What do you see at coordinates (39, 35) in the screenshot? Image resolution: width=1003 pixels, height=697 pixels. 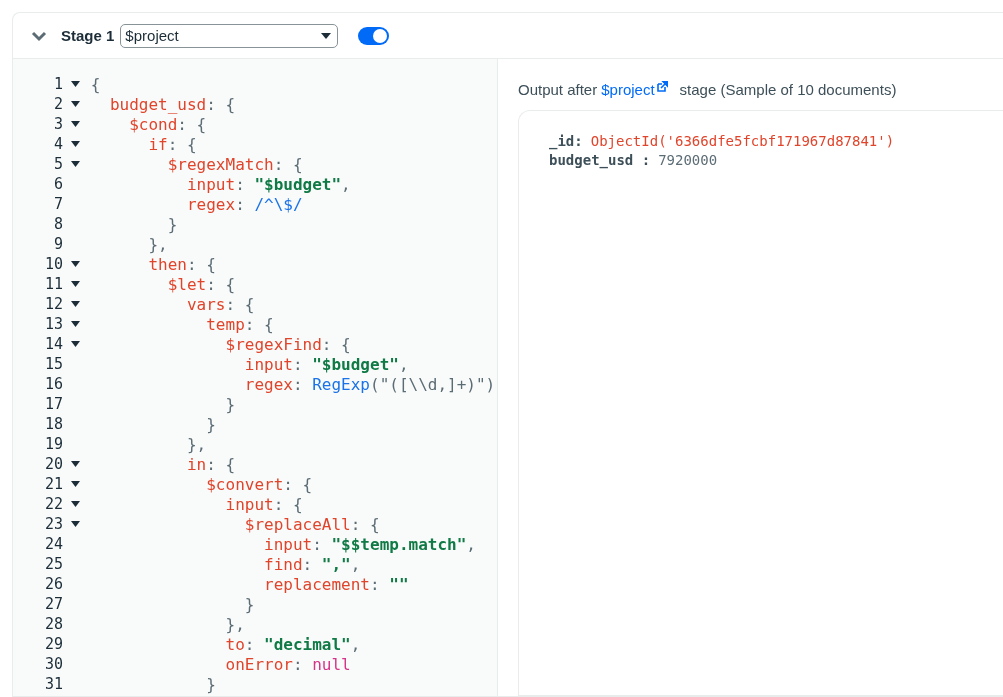 I see `chevron-icon` at bounding box center [39, 35].